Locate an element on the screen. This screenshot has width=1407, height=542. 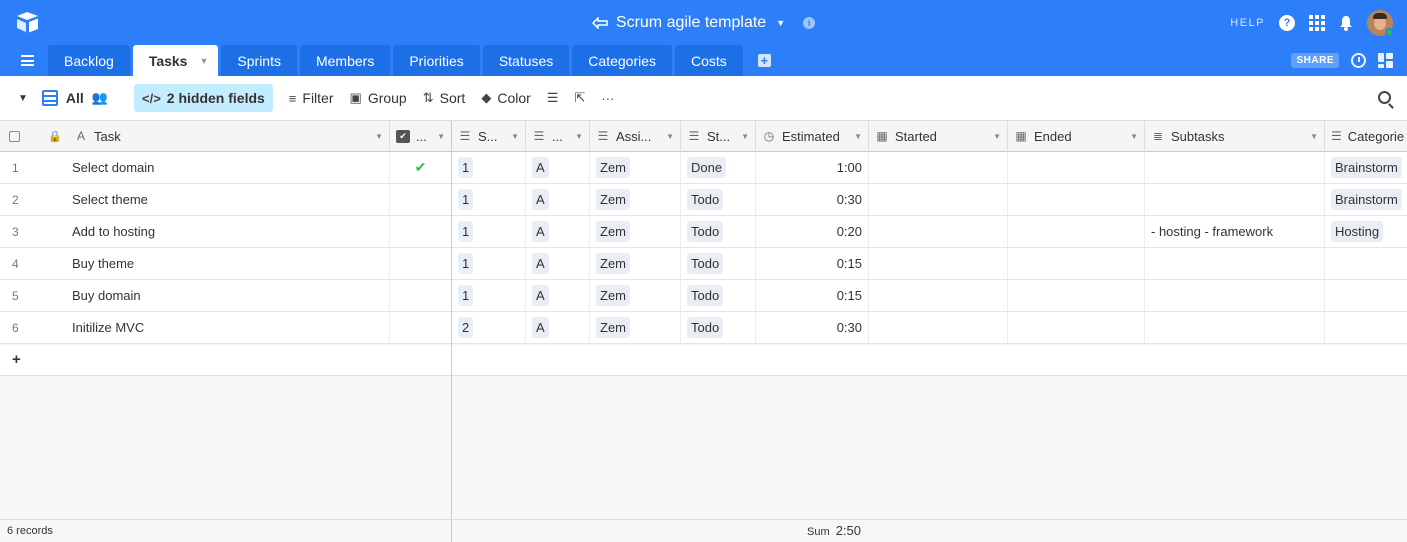
hidden-fields-button: </> 2 hidden fields is located at coordinates (203, 98).